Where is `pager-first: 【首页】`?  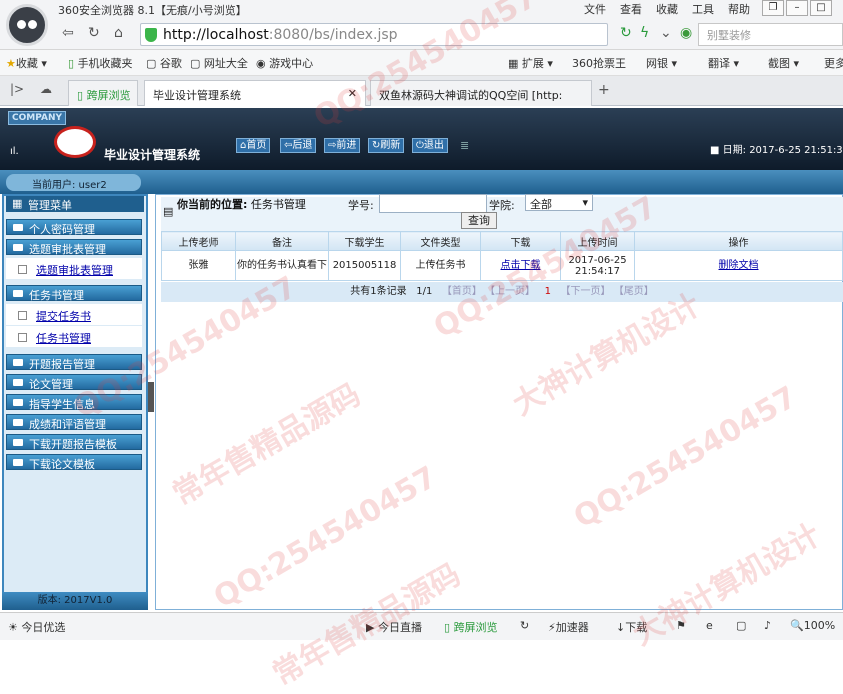
pager-first: 【首页】 is located at coordinates (462, 291).